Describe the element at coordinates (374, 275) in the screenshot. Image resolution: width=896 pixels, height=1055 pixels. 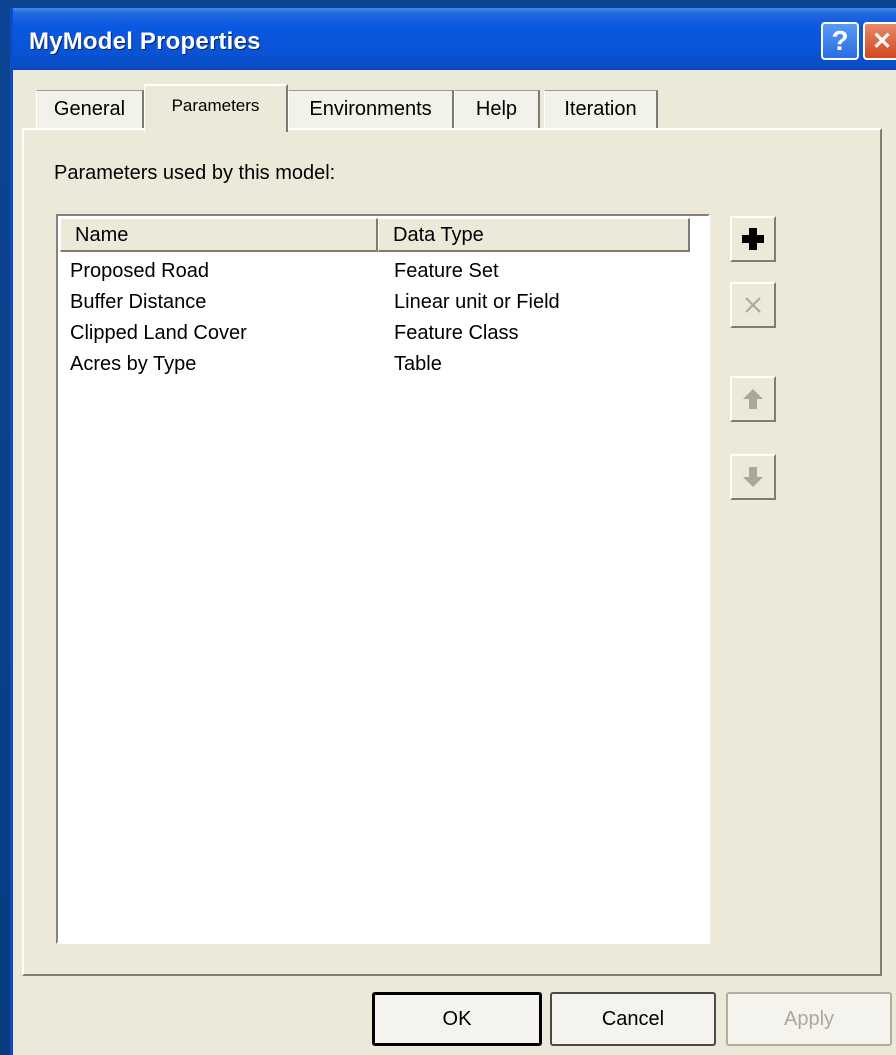
I see `list-item: Proposed Road Feature Set` at that location.